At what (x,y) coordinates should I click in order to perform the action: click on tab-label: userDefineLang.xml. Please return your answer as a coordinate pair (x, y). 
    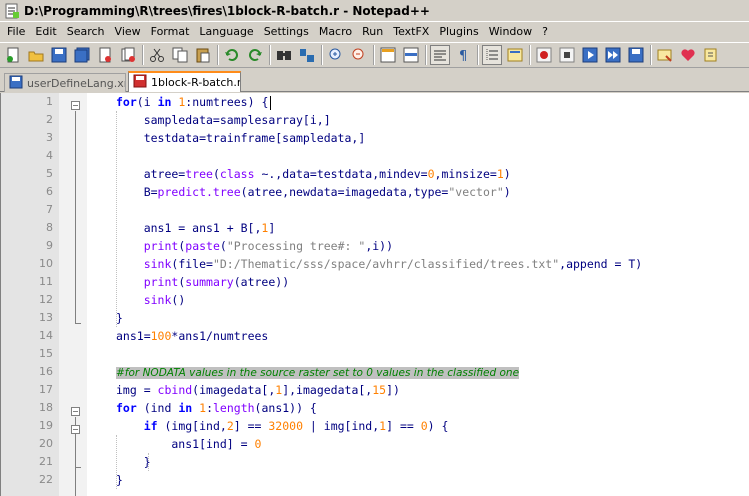
    Looking at the image, I should click on (76, 83).